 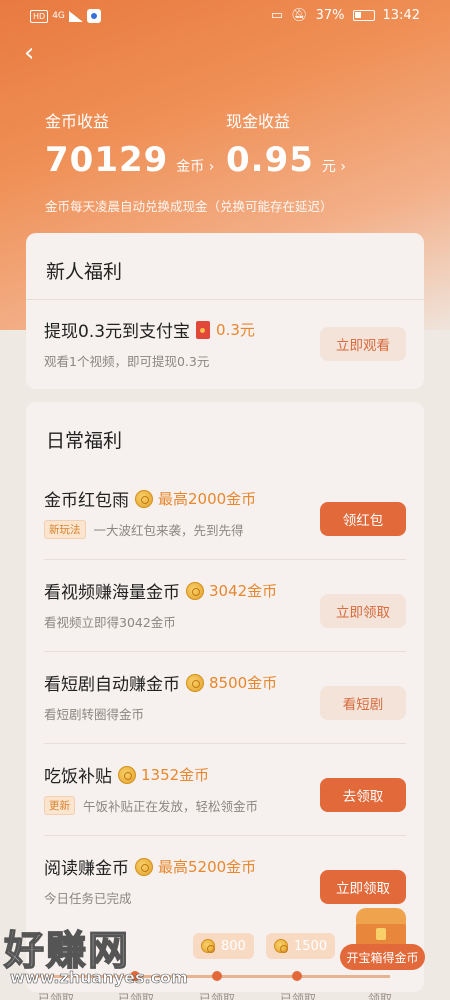 I want to click on milestone-value: 800, so click(x=233, y=946).